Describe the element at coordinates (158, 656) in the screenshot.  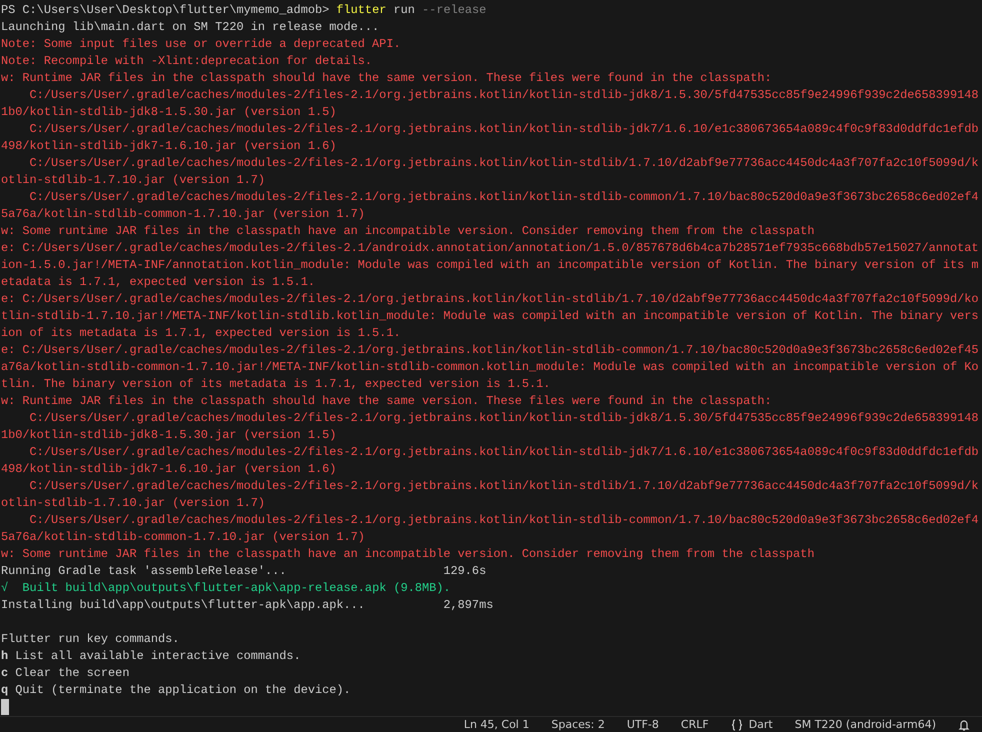
I see `key-description: List all available interactive commands.` at that location.